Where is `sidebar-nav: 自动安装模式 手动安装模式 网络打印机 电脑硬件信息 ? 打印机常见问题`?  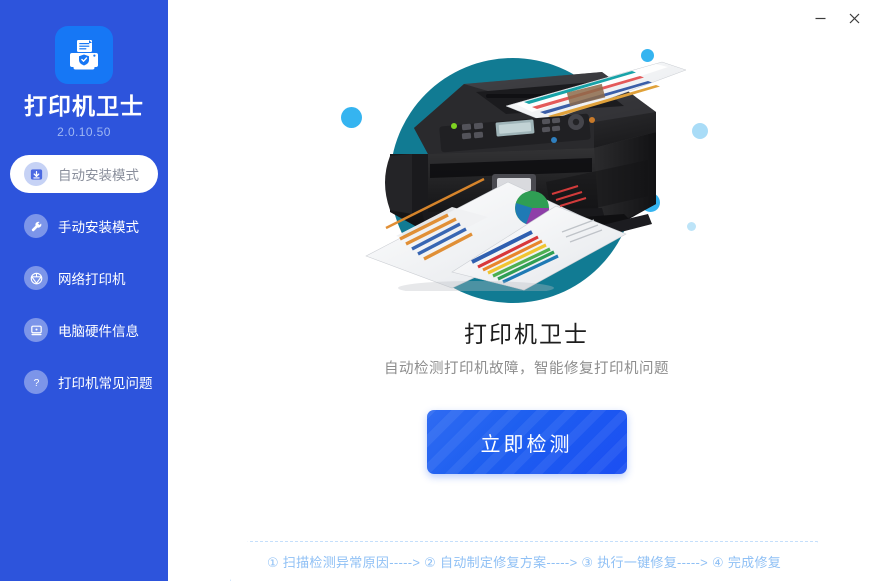 sidebar-nav: 自动安装模式 手动安装模式 网络打印机 电脑硬件信息 ? 打印机常见问题 is located at coordinates (84, 285).